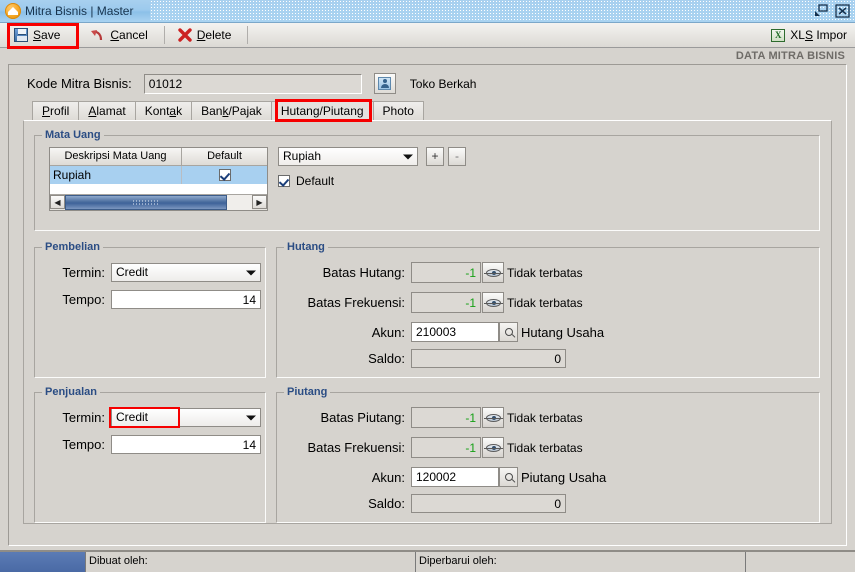  What do you see at coordinates (455, 332) in the screenshot?
I see `hutang-akun-input` at bounding box center [455, 332].